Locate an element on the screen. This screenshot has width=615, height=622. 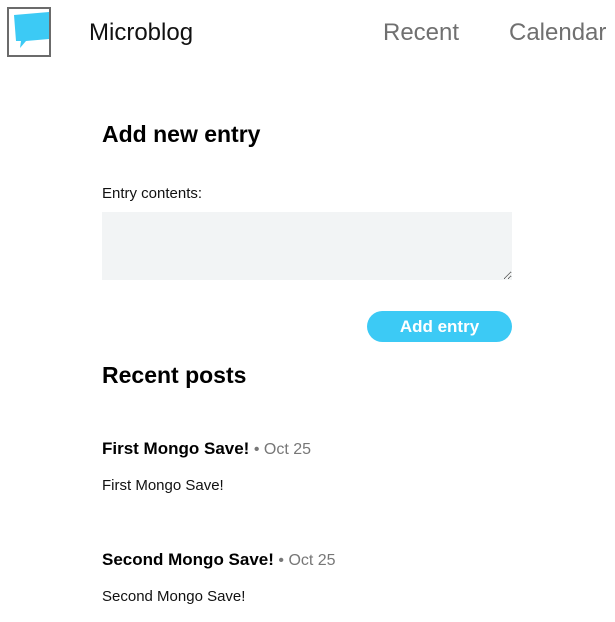
nav-recent-link: Recent is located at coordinates (421, 33).